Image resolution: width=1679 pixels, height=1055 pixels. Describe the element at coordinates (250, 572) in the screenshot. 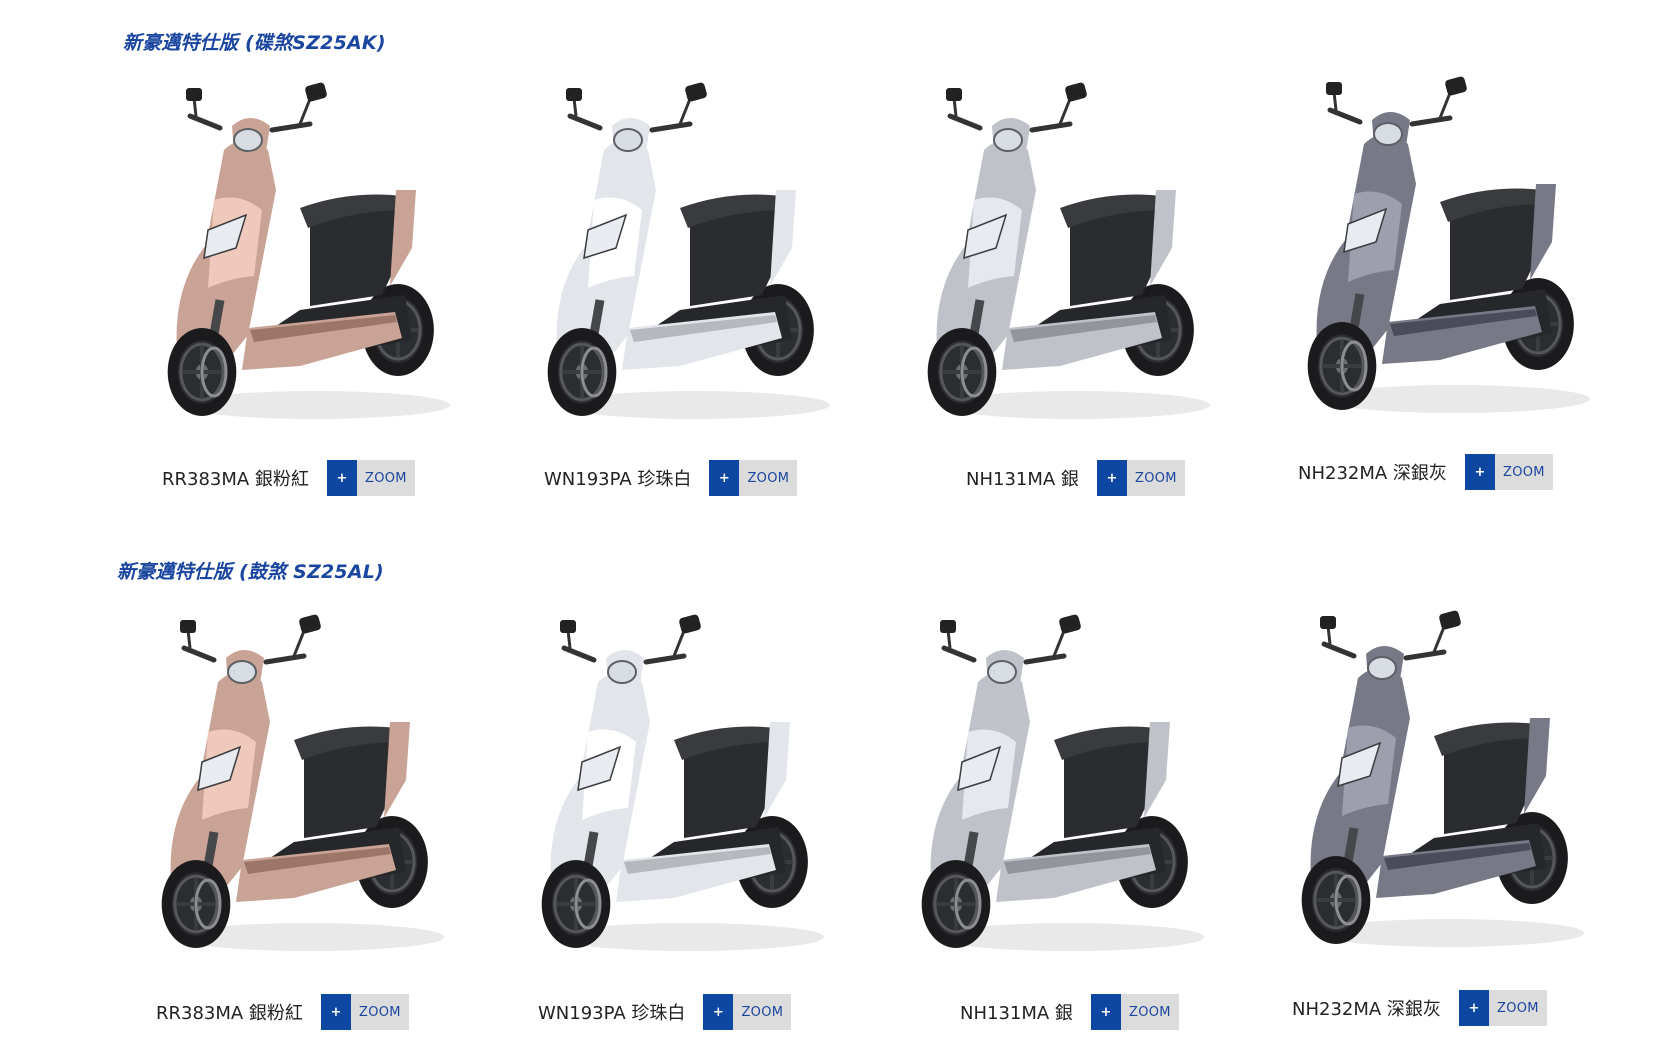

I see `section-title: 新豪邁特仕版 (鼓煞 SZ25AL)` at that location.